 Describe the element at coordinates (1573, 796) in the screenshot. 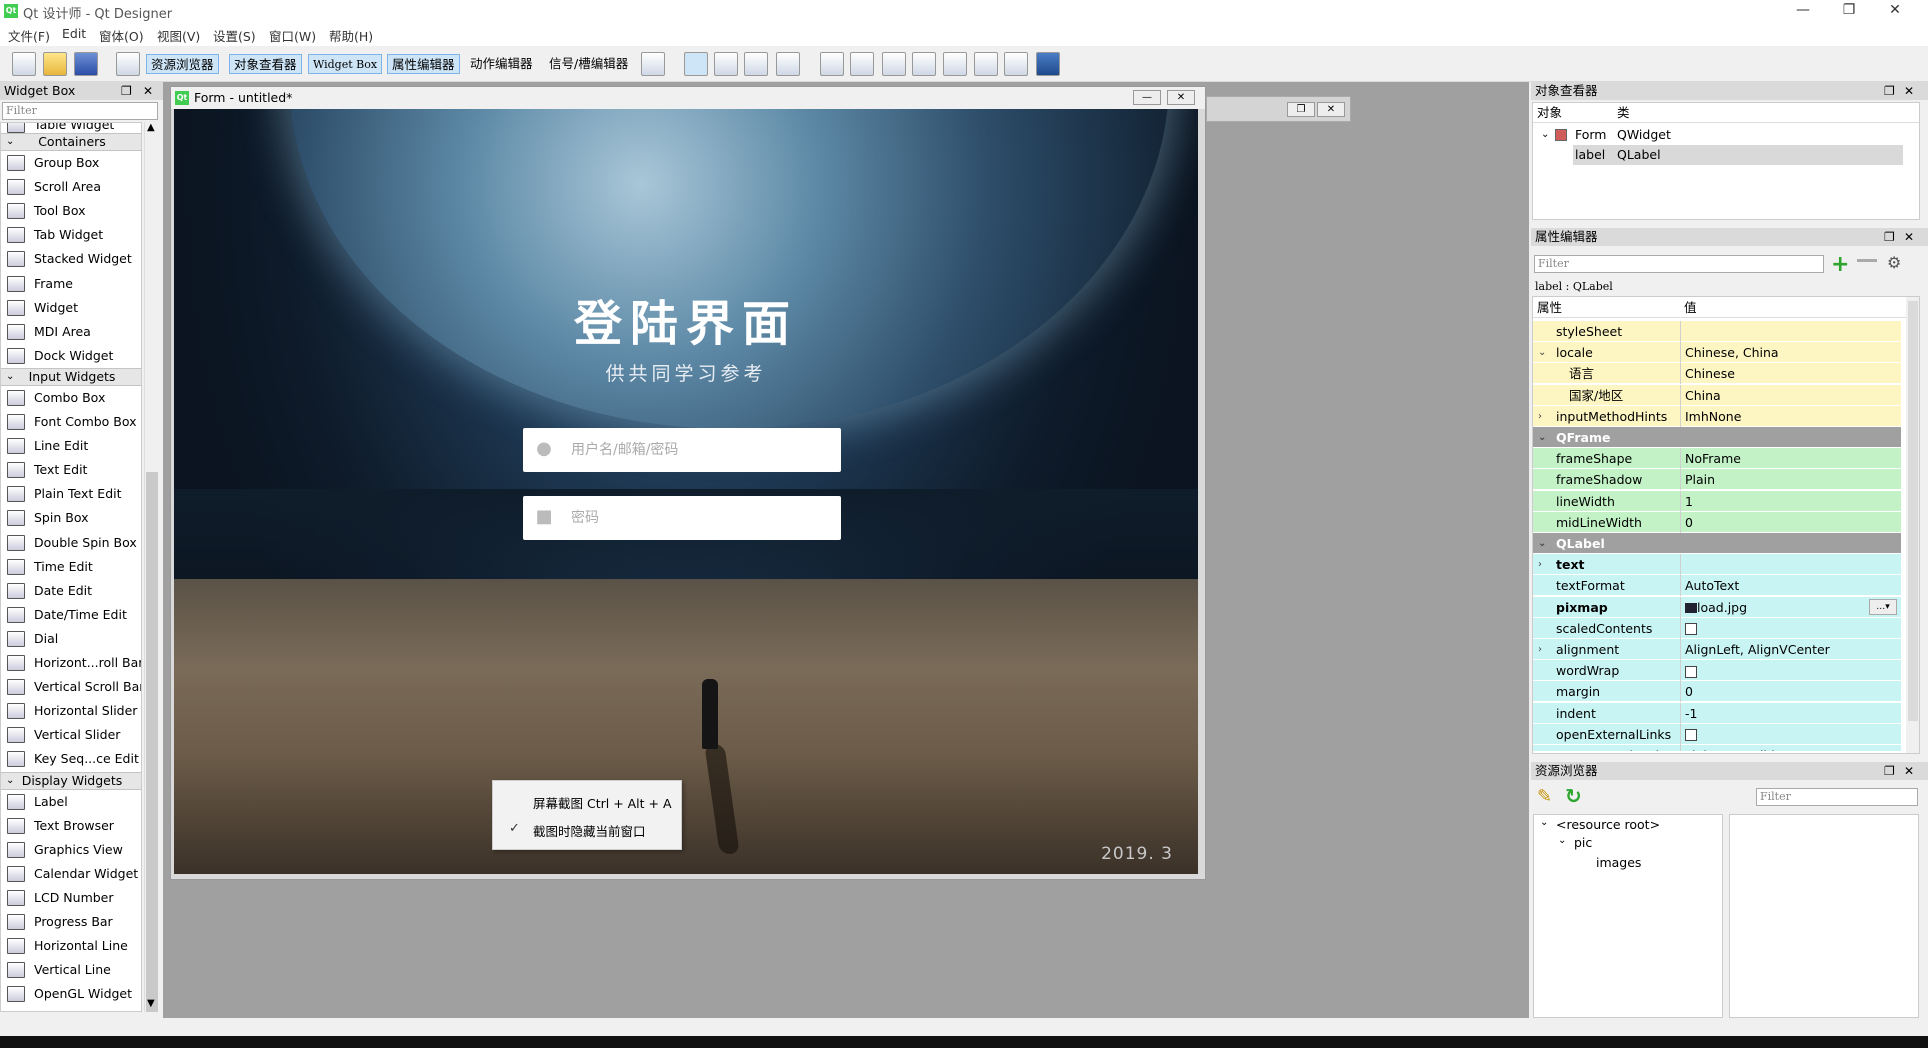

I see `reload-icon: ↻` at that location.